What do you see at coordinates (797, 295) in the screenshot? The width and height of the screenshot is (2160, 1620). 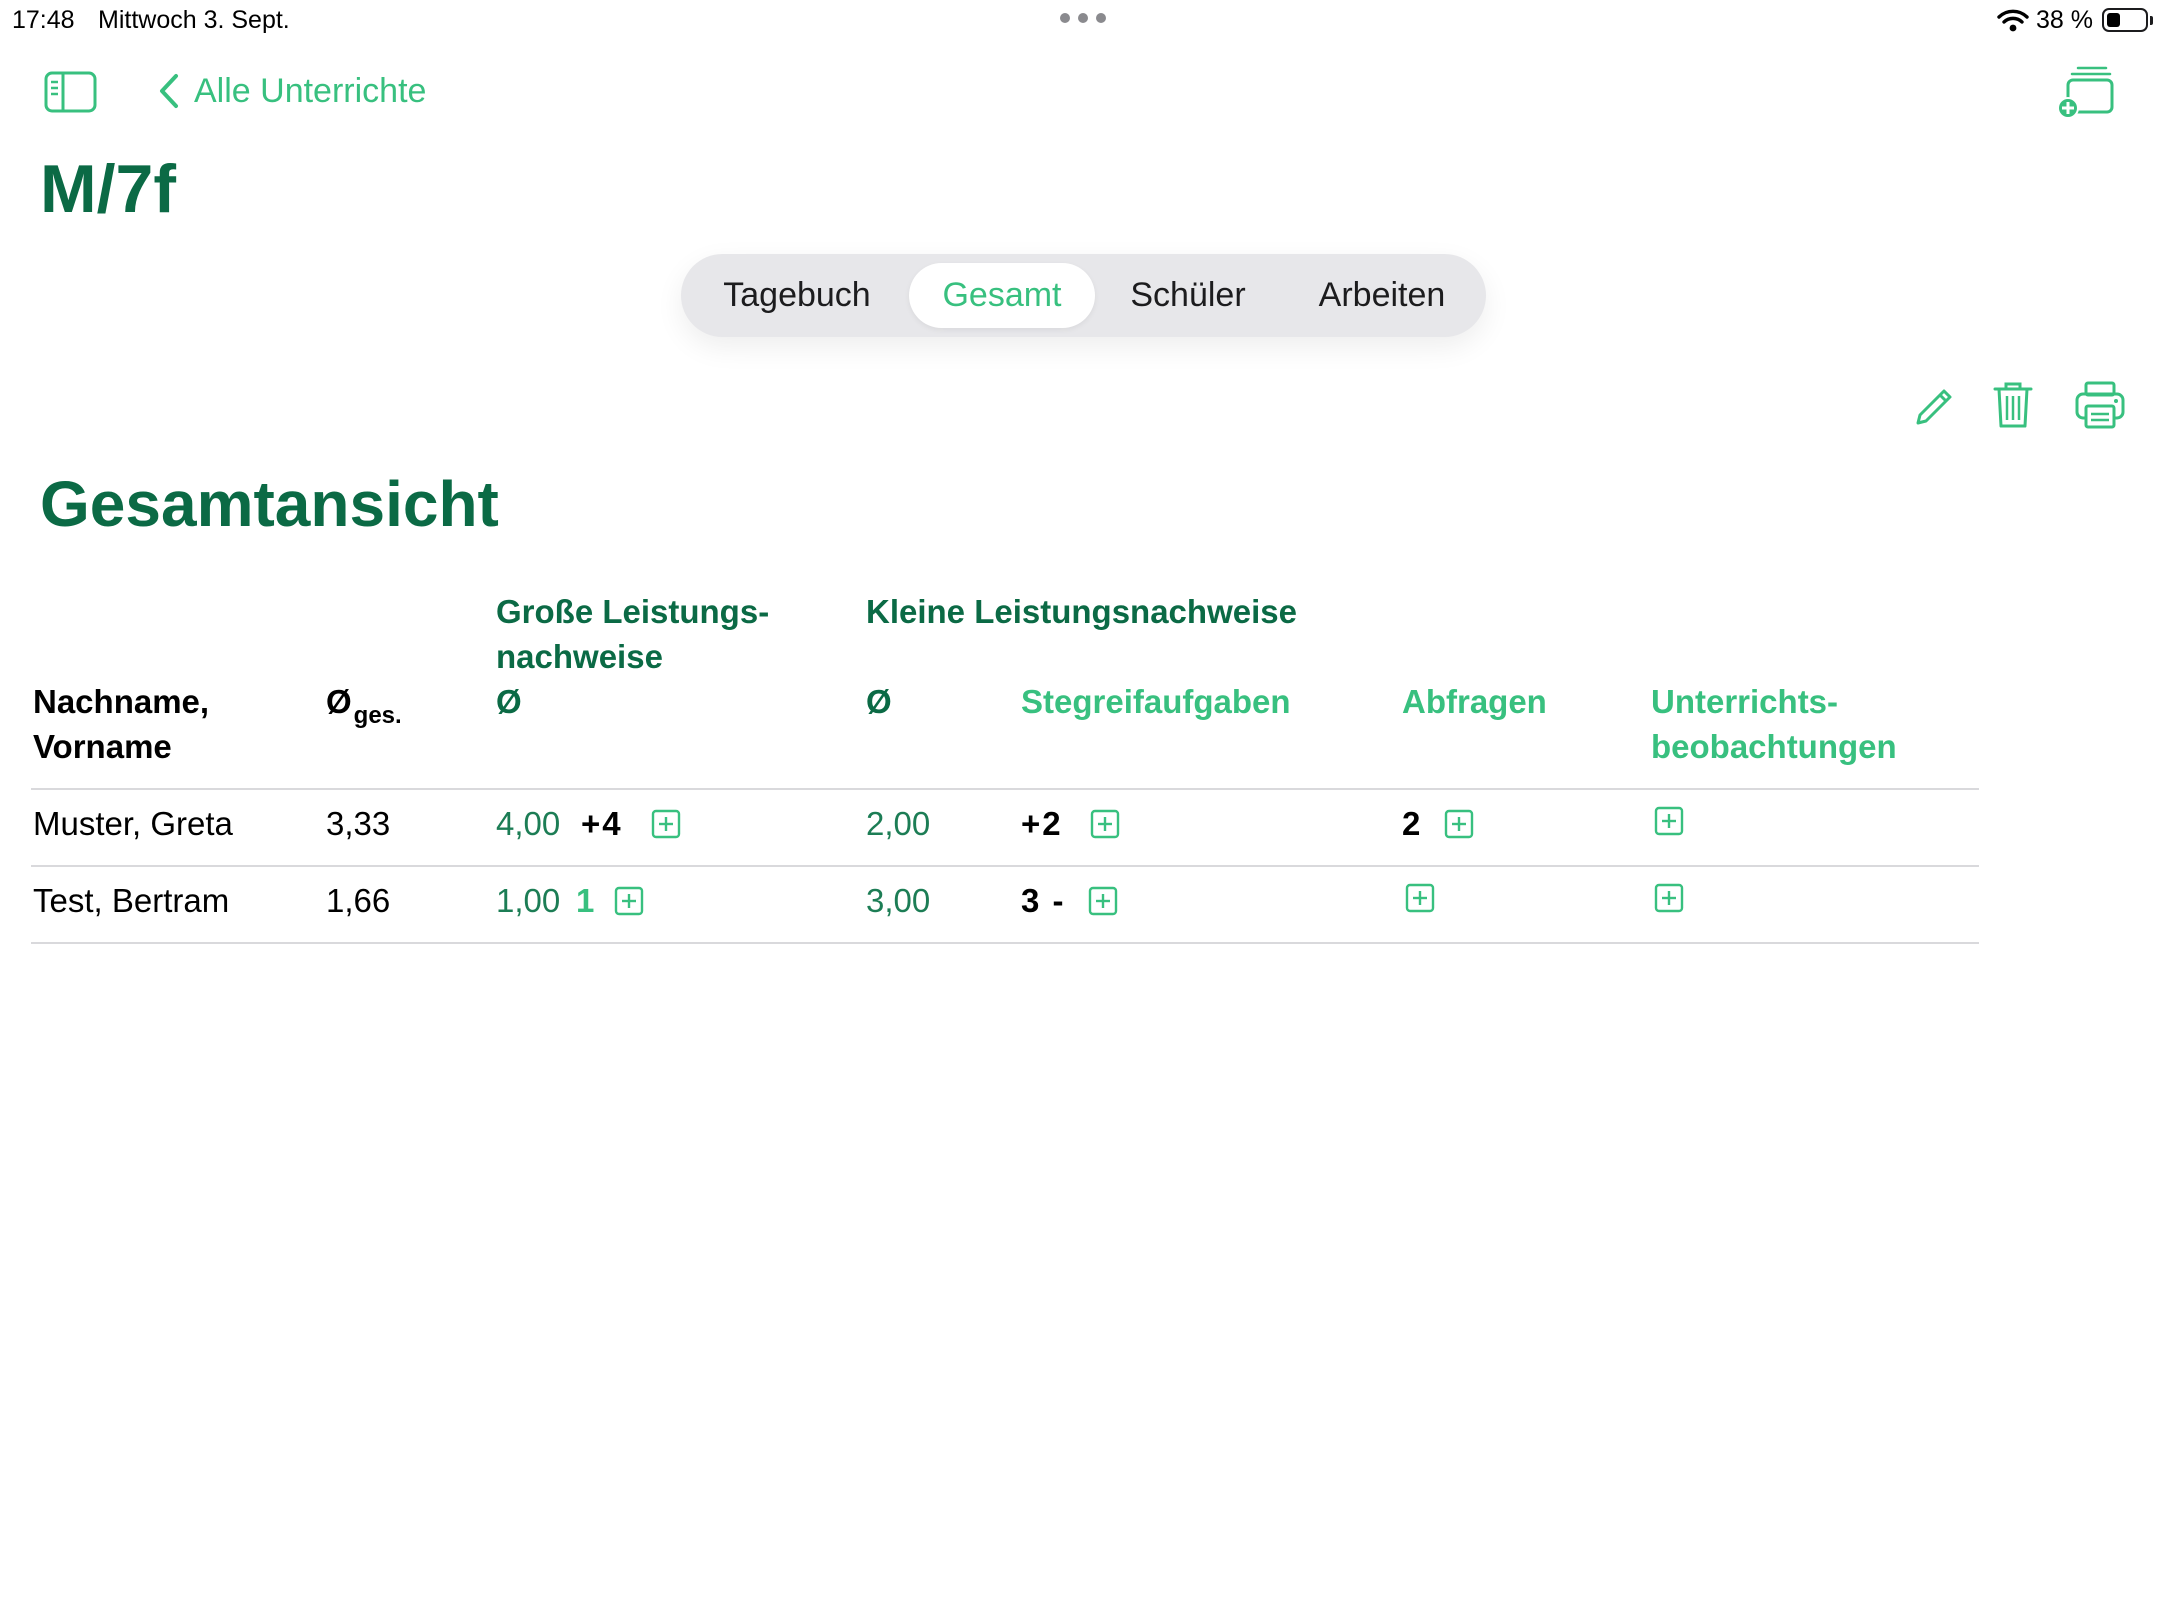 I see `tab-tagebuch: Tagebuch` at bounding box center [797, 295].